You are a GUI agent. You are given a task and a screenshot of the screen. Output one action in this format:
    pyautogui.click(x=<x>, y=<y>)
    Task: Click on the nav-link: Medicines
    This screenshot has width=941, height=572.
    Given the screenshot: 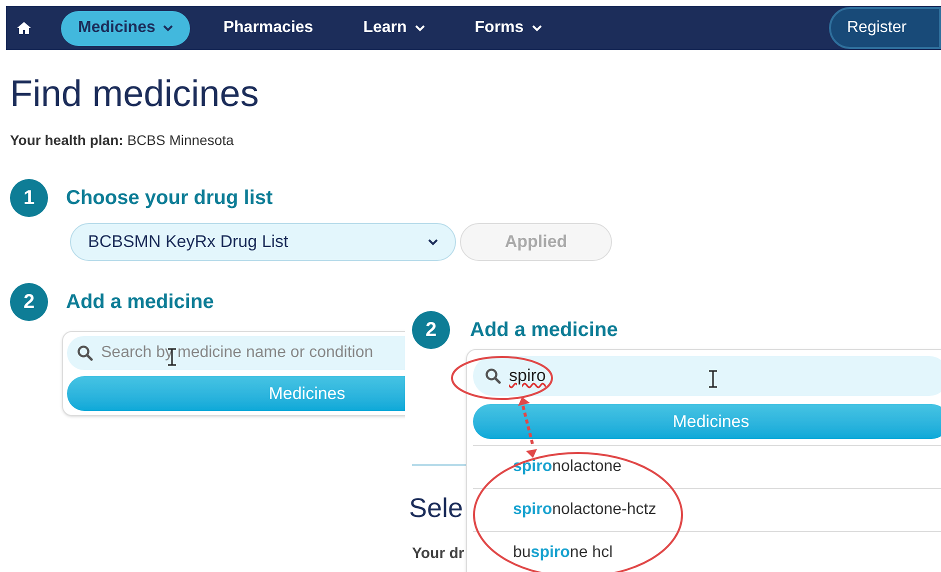 What is the action you would take?
    pyautogui.click(x=125, y=28)
    